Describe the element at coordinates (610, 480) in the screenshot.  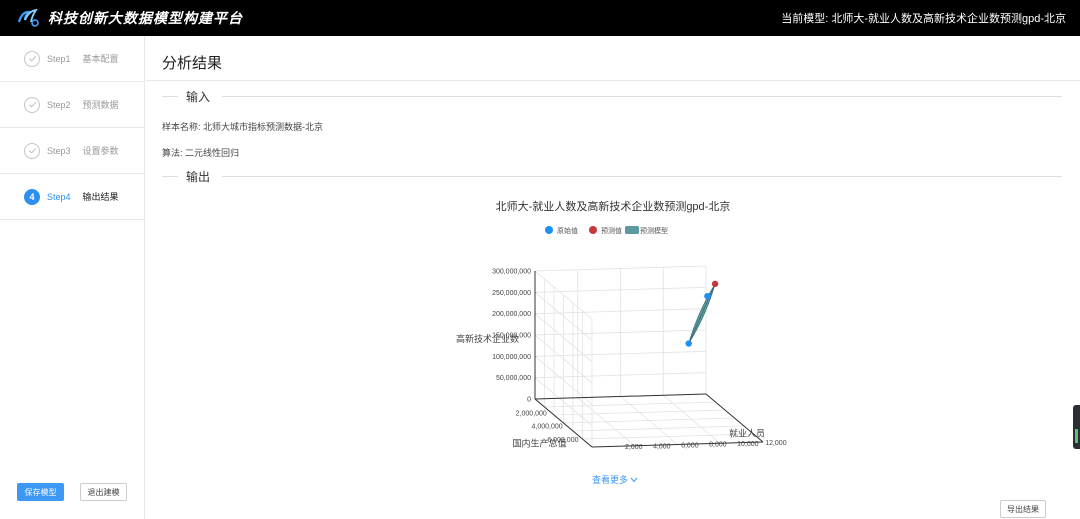
I see `view-more-label: 查看更多` at that location.